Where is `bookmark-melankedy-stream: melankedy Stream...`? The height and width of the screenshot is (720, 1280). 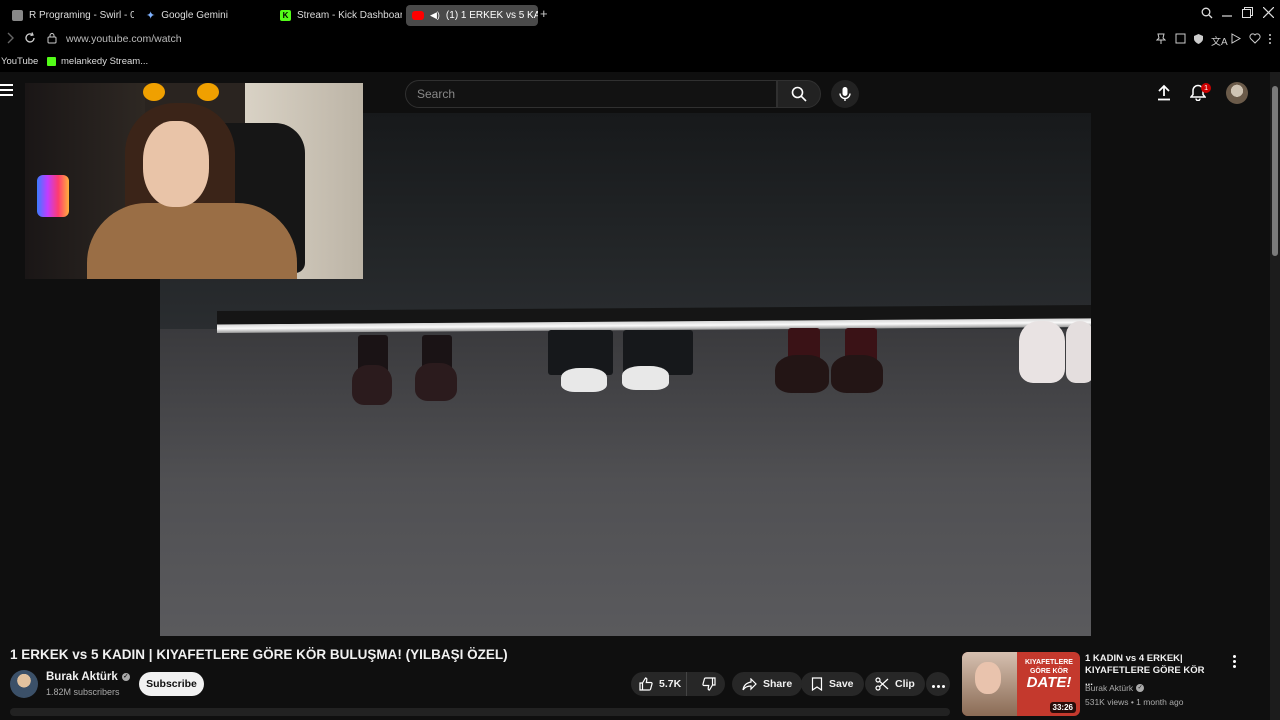
bookmark-melankedy-stream: melankedy Stream... is located at coordinates (97, 61).